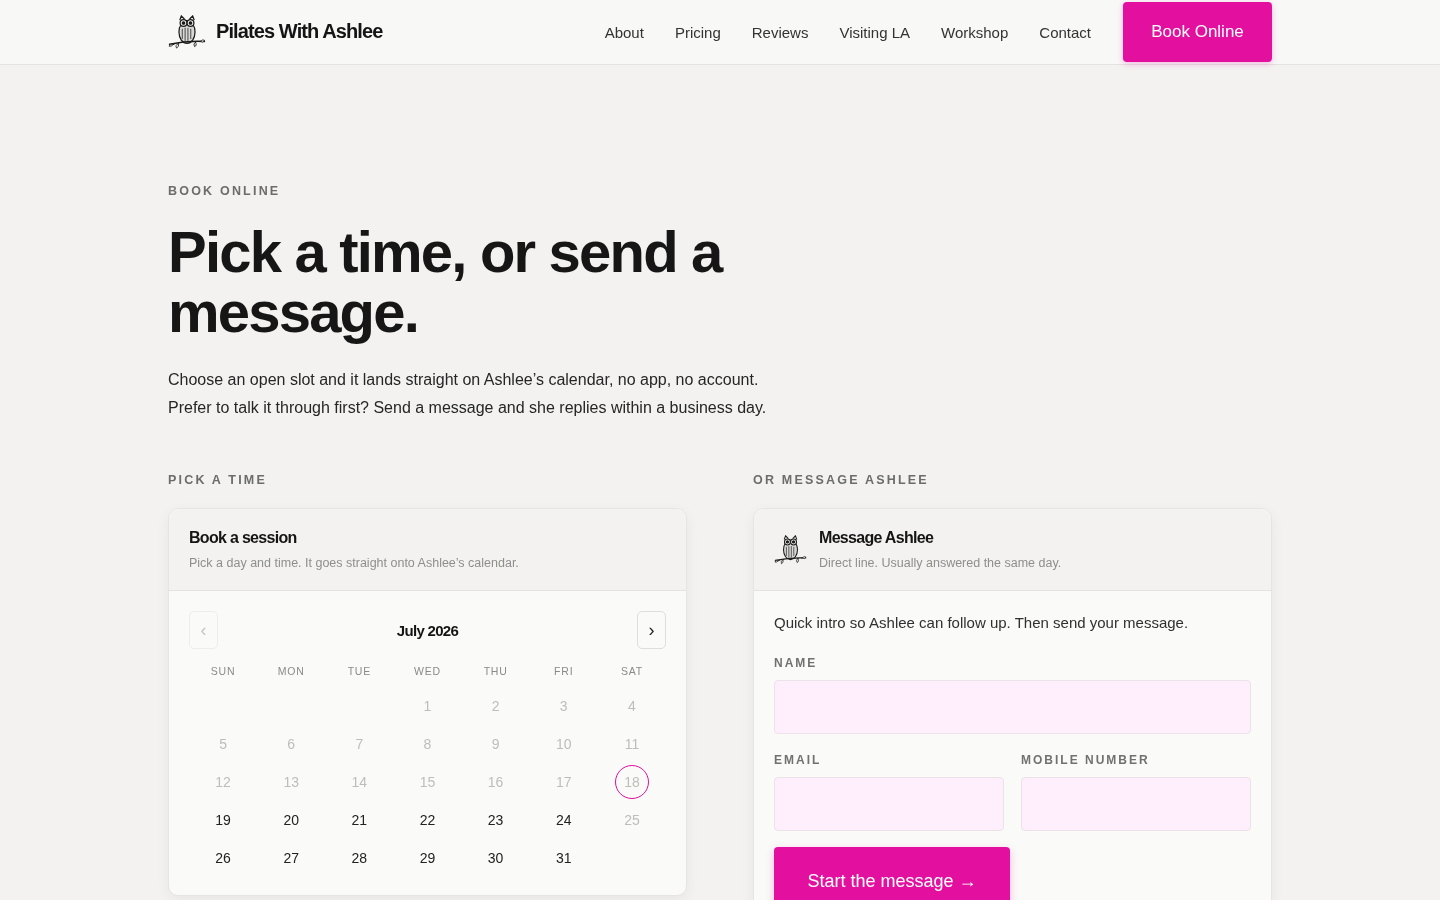  Describe the element at coordinates (427, 630) in the screenshot. I see `month-title: July 2026` at that location.